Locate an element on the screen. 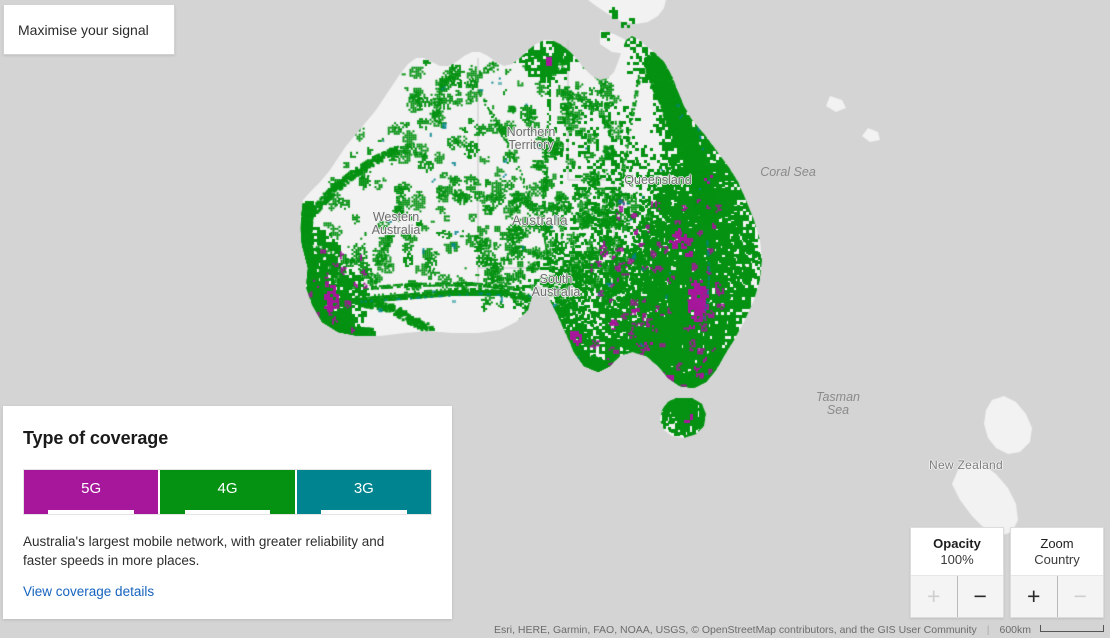  coverage-toggle-3g: 3G is located at coordinates (363, 492).